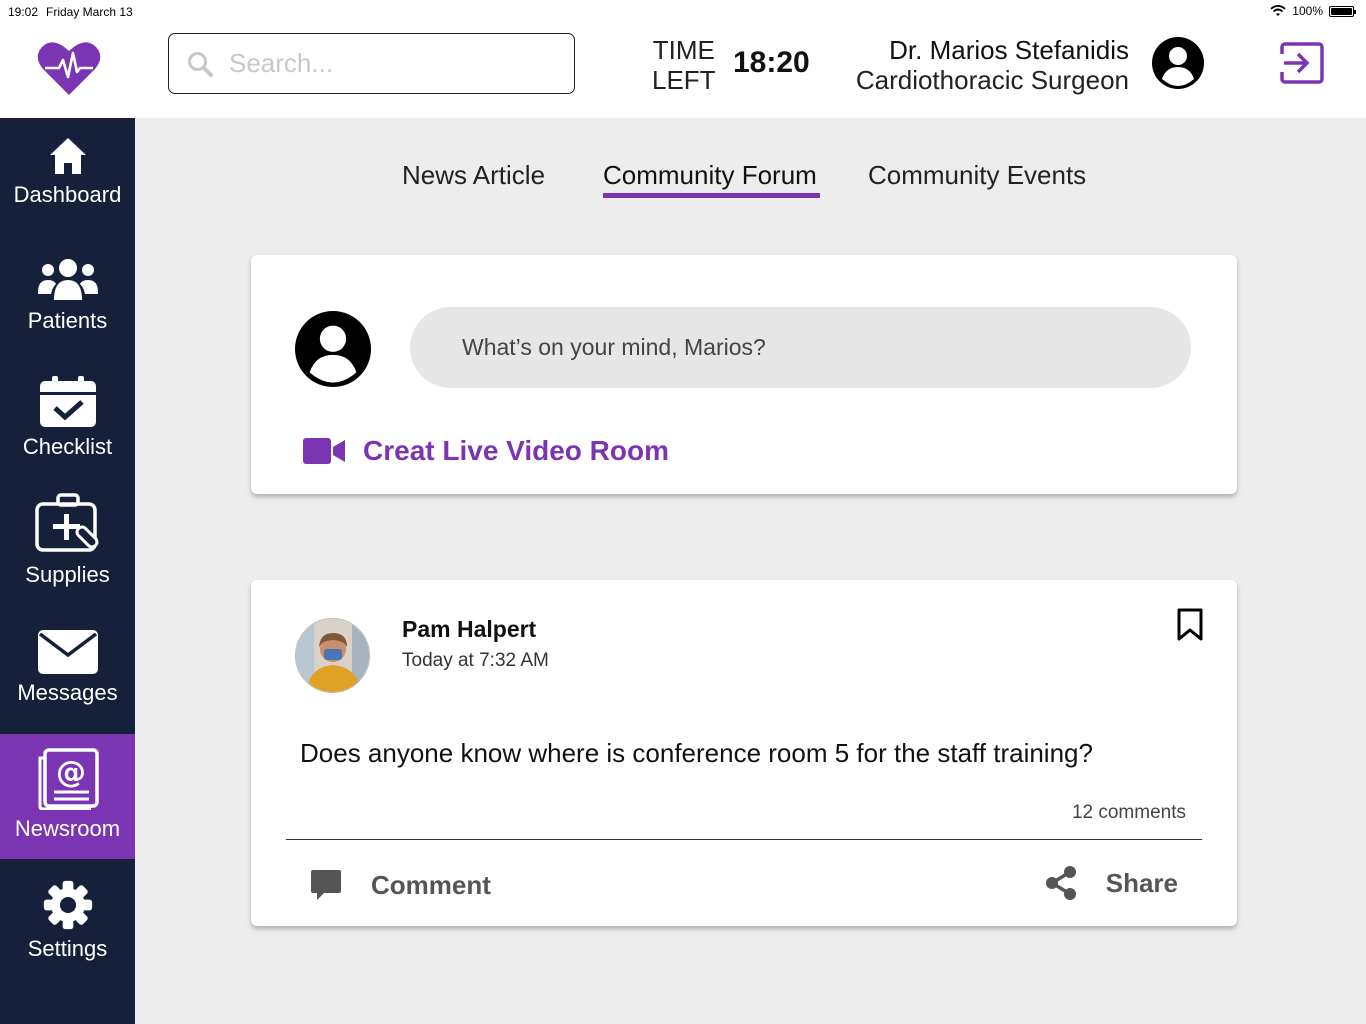 The width and height of the screenshot is (1366, 1024). What do you see at coordinates (67, 828) in the screenshot?
I see `sidebar-item-label: Newsroom` at bounding box center [67, 828].